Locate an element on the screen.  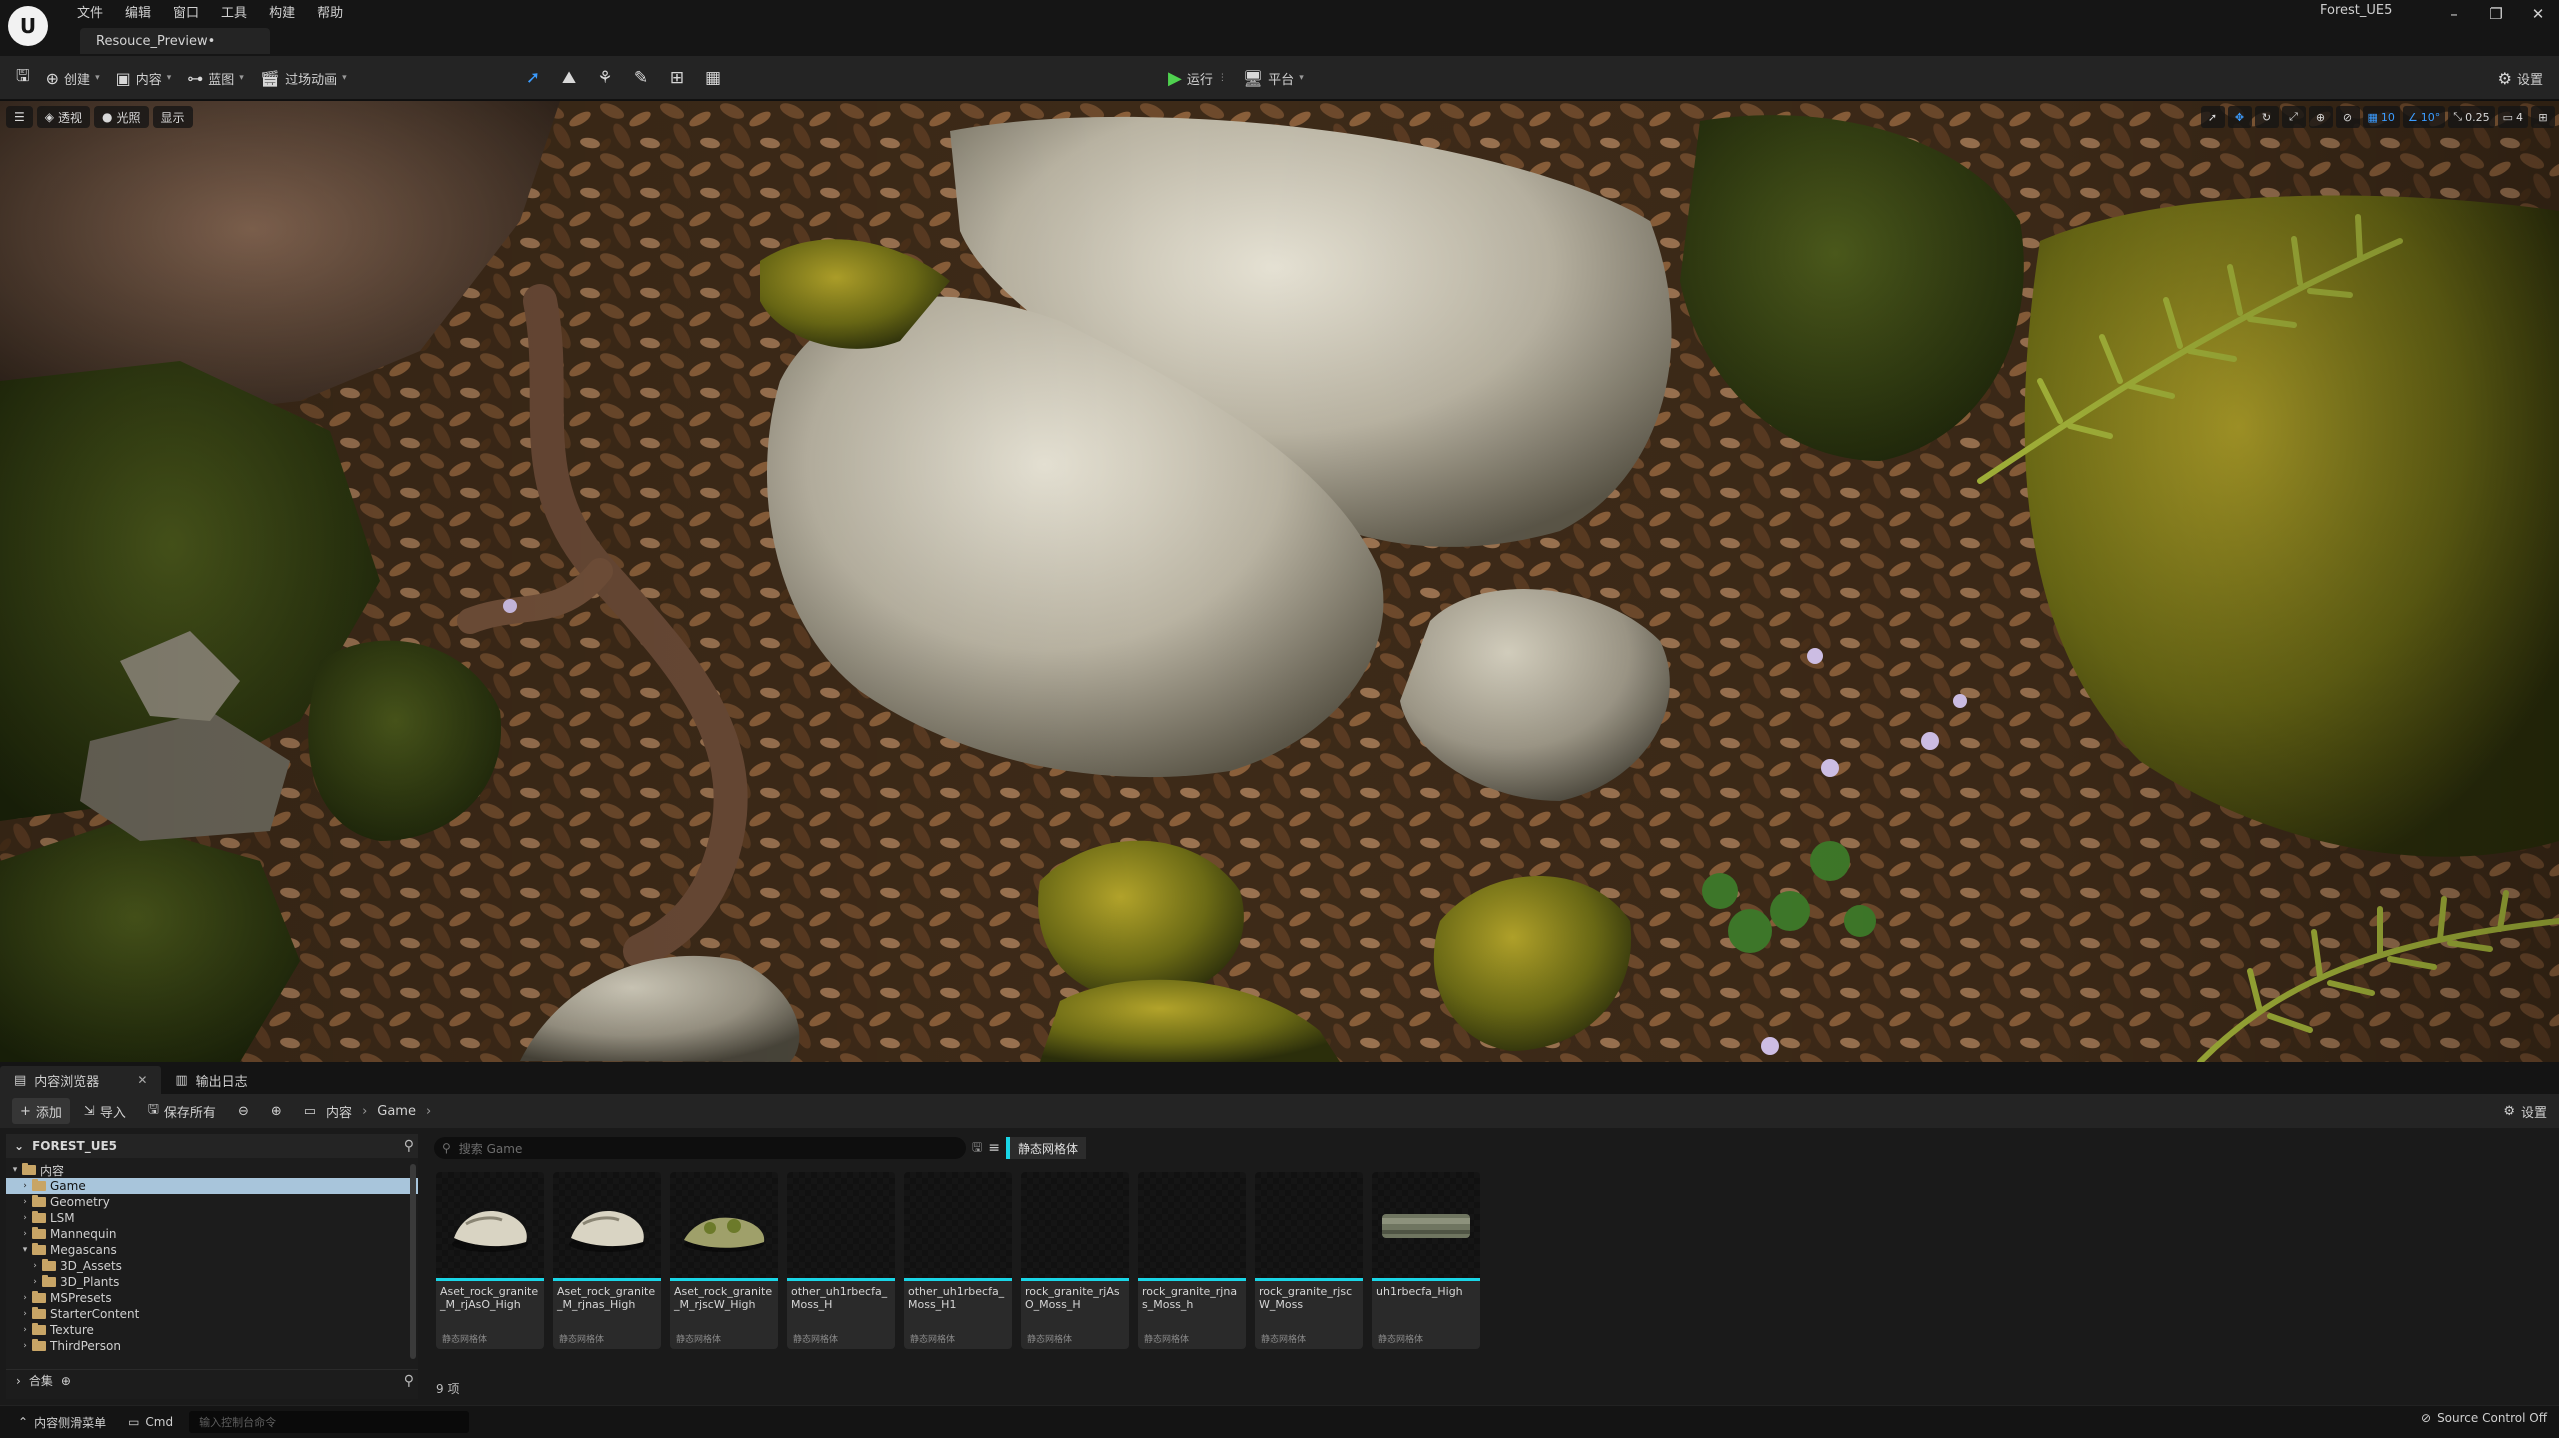
viewport-menu-button: ☰ is located at coordinates (19, 117).